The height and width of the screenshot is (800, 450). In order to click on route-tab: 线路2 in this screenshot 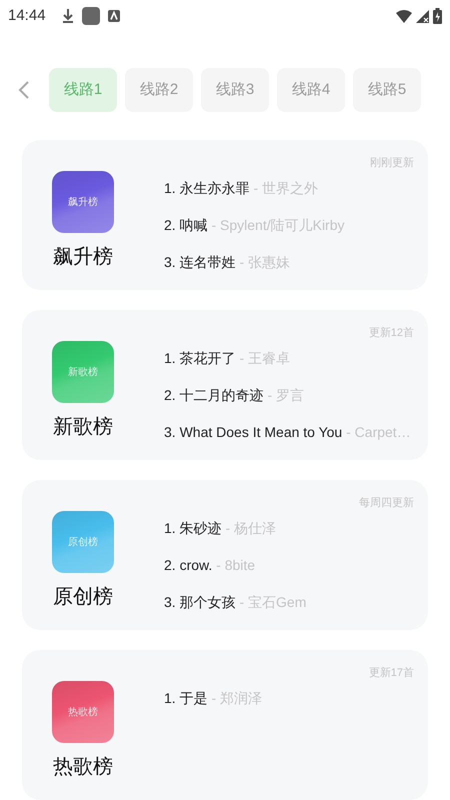, I will do `click(159, 90)`.